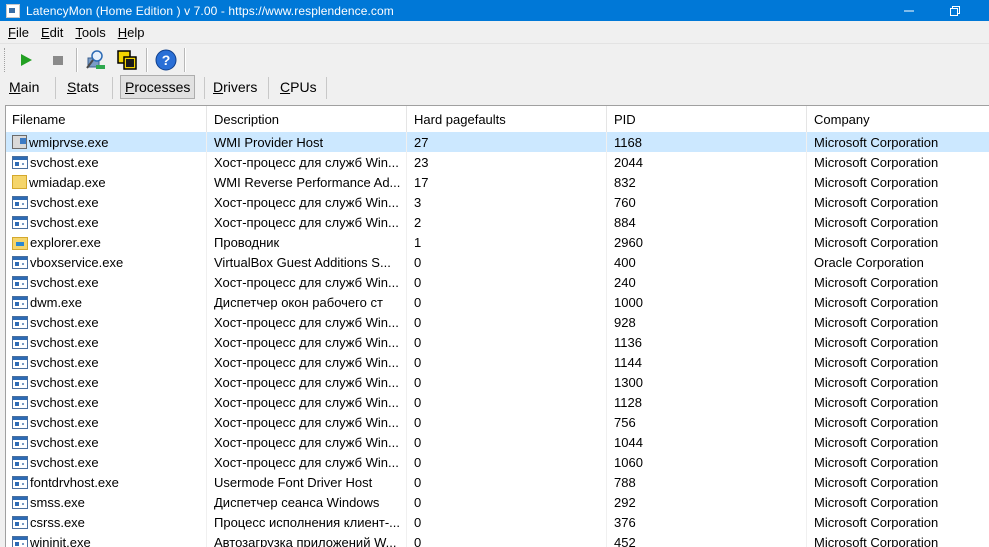 The width and height of the screenshot is (989, 547). What do you see at coordinates (106, 262) in the screenshot?
I see `cell-filename: vboxservice.exe` at bounding box center [106, 262].